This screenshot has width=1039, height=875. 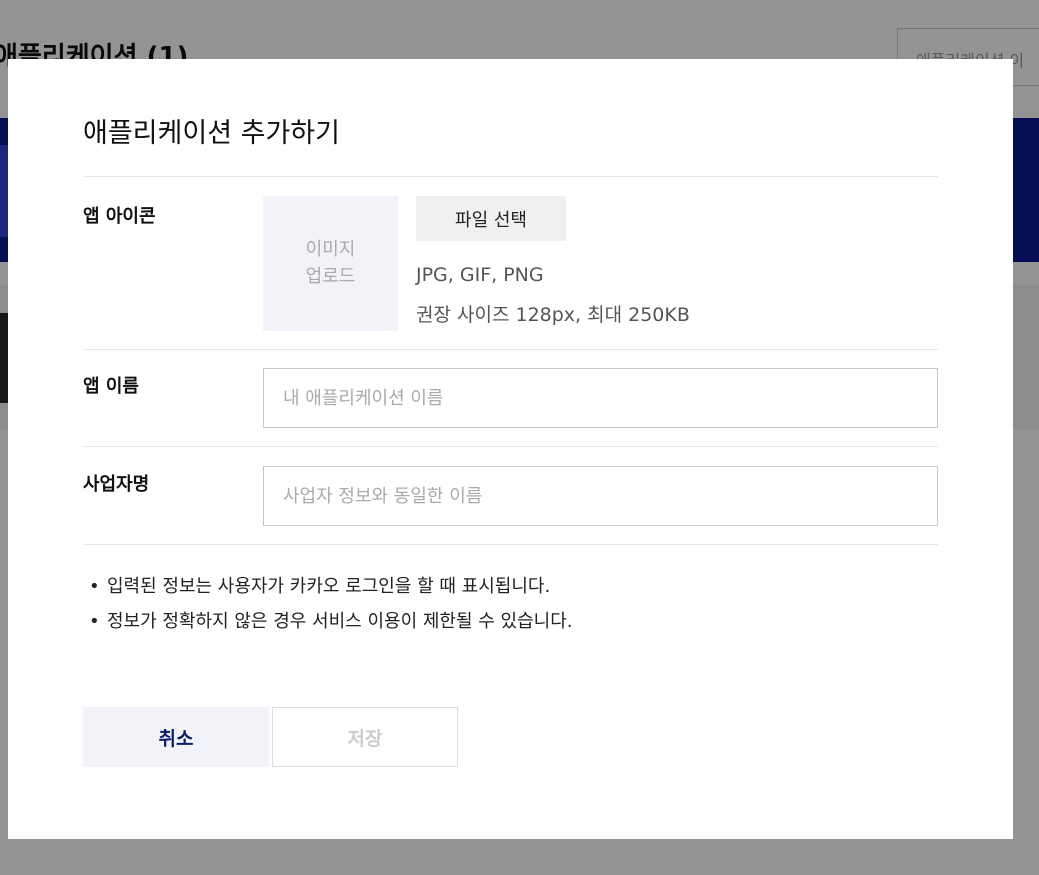 What do you see at coordinates (330, 276) in the screenshot?
I see `upload-text-line-2: 업로드` at bounding box center [330, 276].